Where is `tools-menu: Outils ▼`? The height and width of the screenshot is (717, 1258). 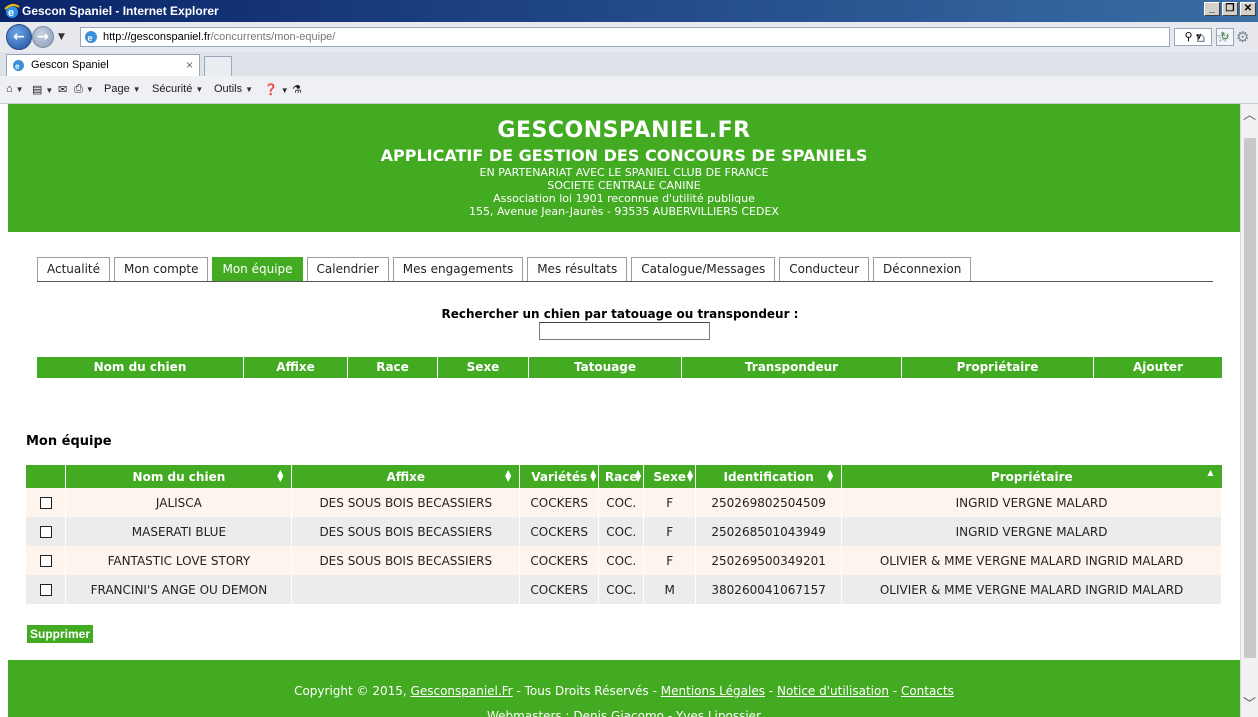 tools-menu: Outils ▼ is located at coordinates (233, 89).